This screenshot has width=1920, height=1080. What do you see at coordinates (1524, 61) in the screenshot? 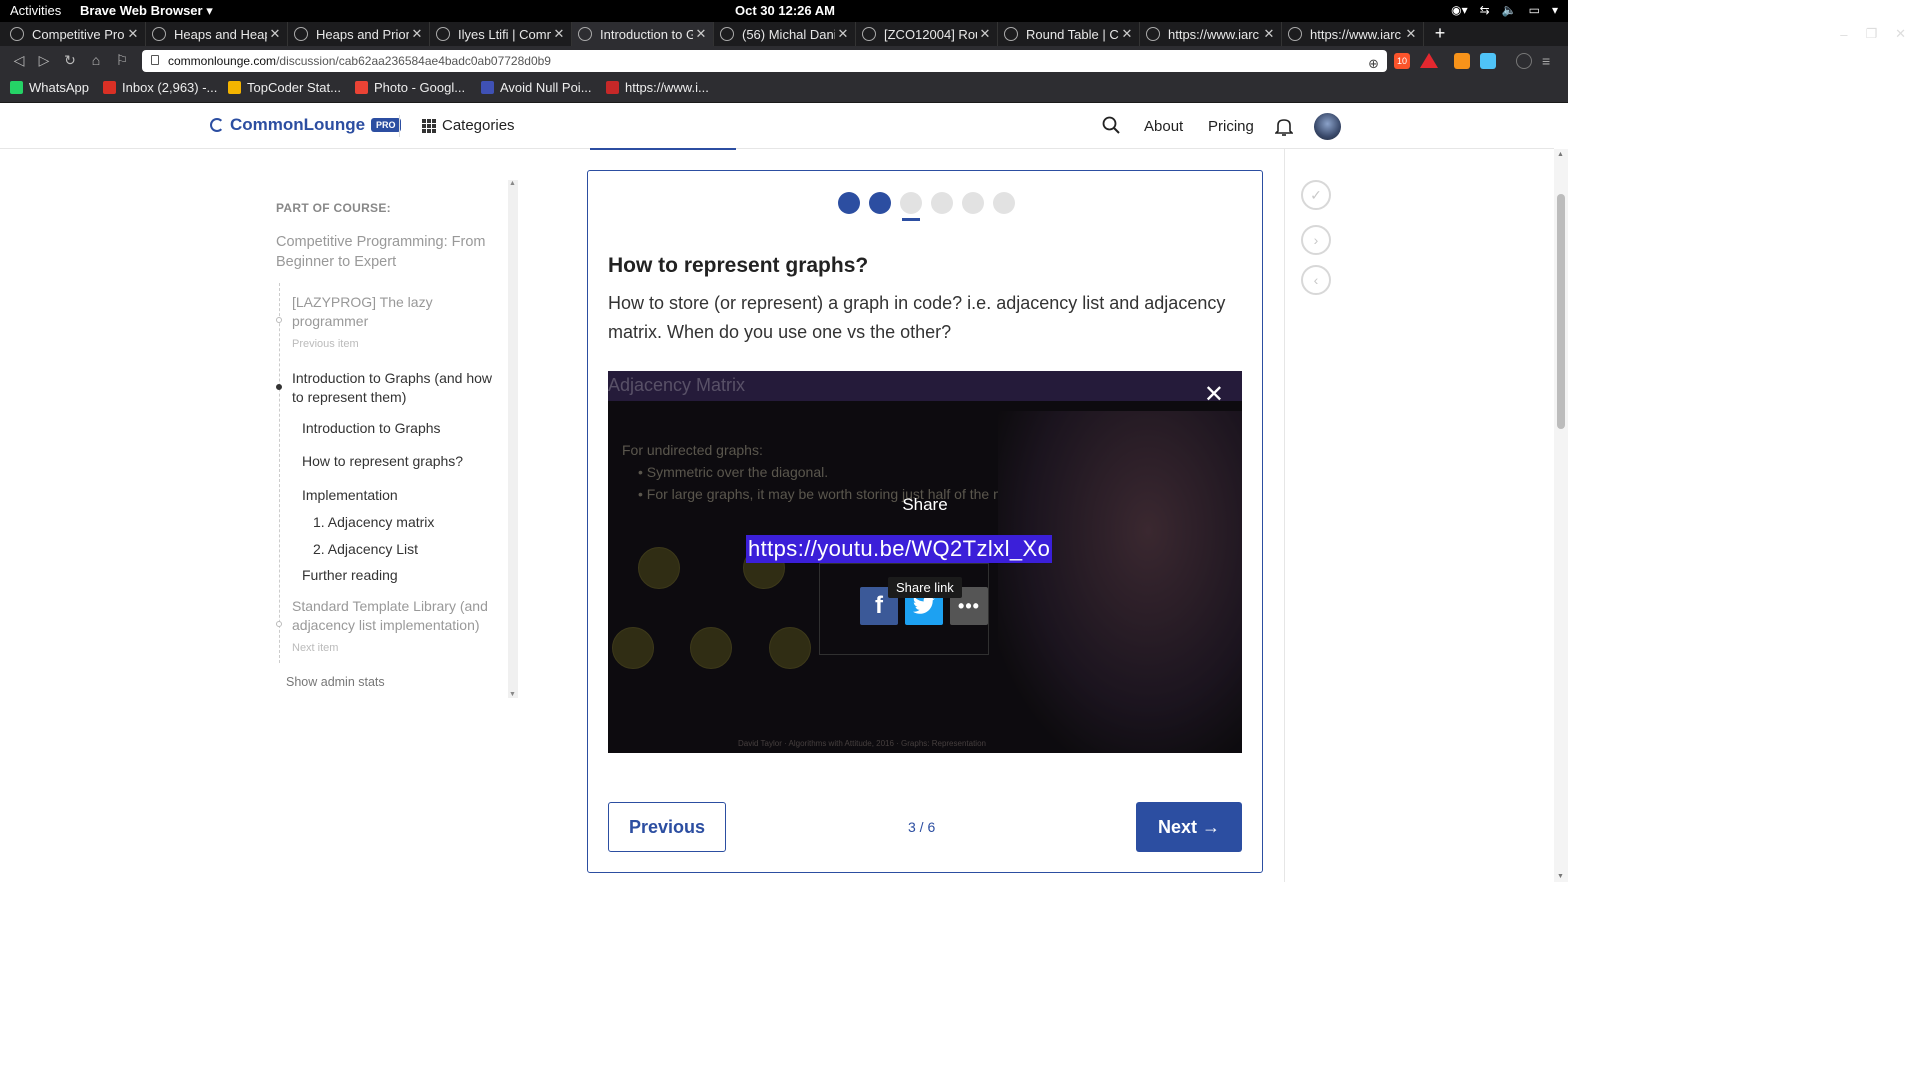
I see `profile-icon` at bounding box center [1524, 61].